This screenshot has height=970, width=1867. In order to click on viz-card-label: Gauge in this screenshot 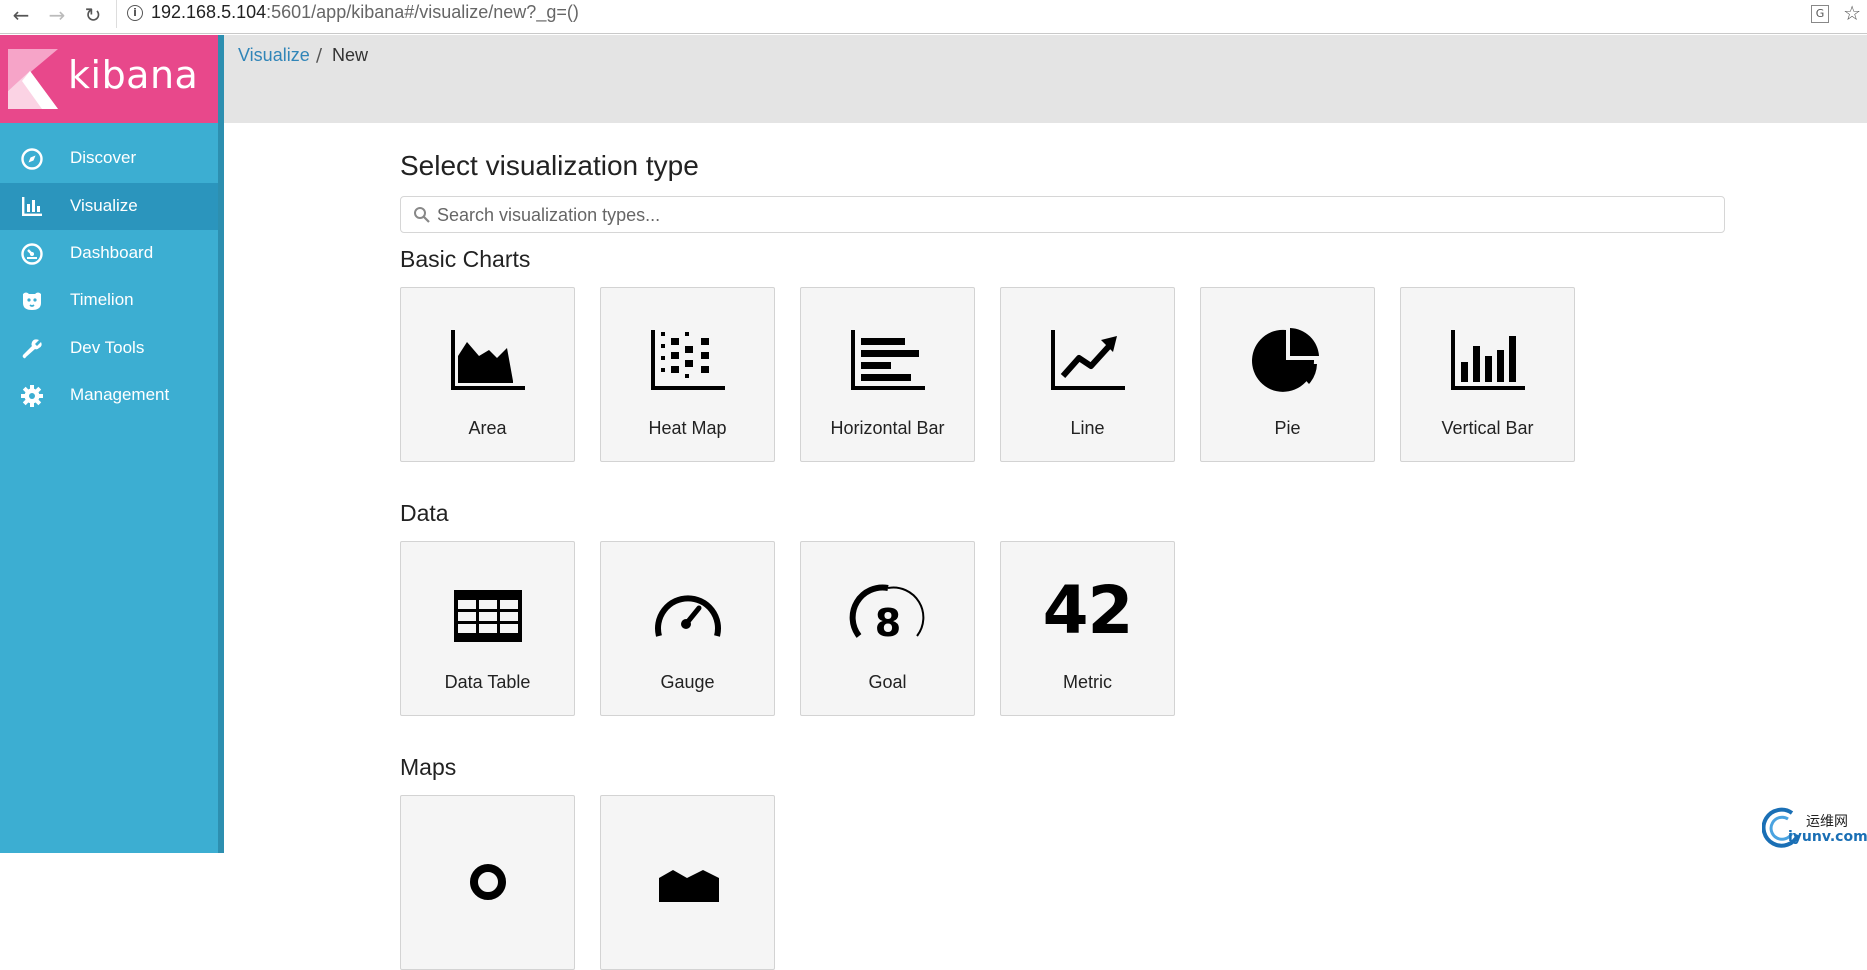, I will do `click(687, 682)`.